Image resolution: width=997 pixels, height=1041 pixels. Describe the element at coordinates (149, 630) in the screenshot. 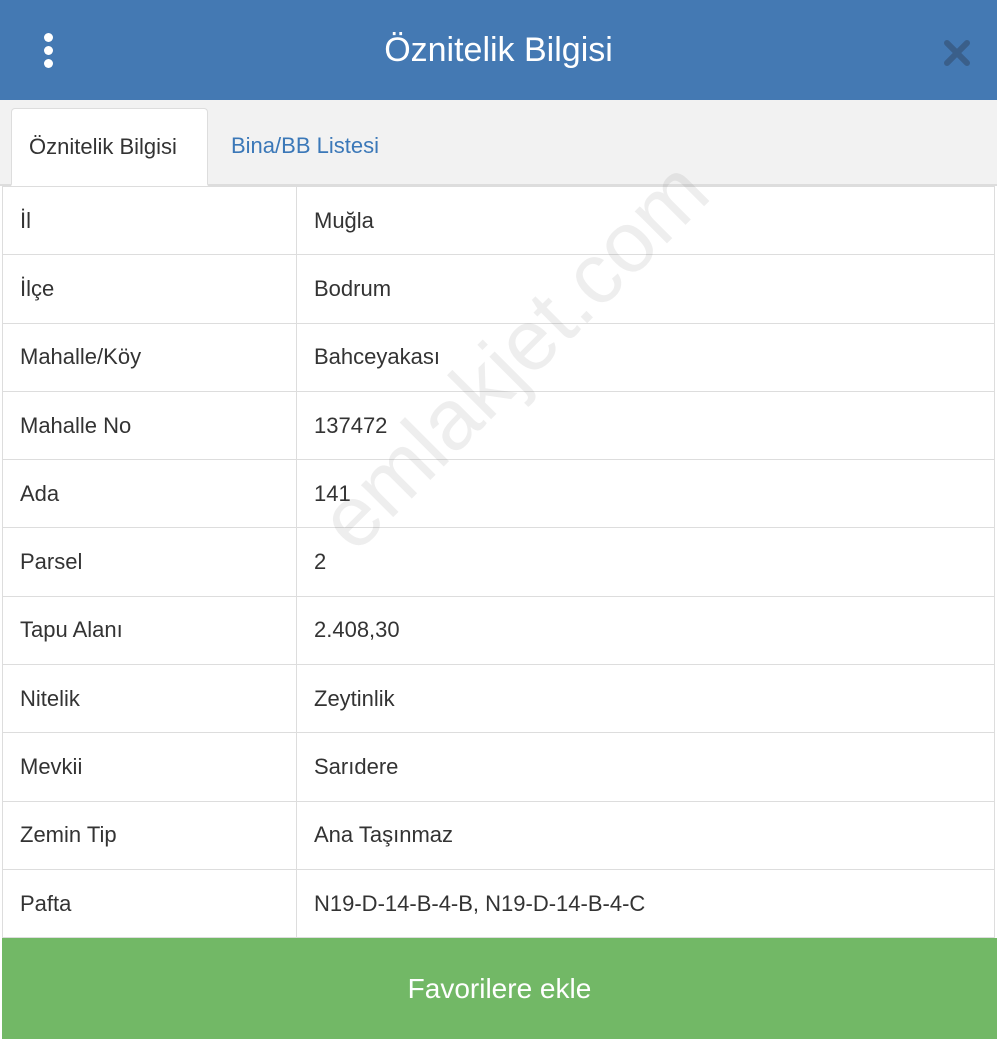

I see `attribute-key: Tapu Alanı` at that location.